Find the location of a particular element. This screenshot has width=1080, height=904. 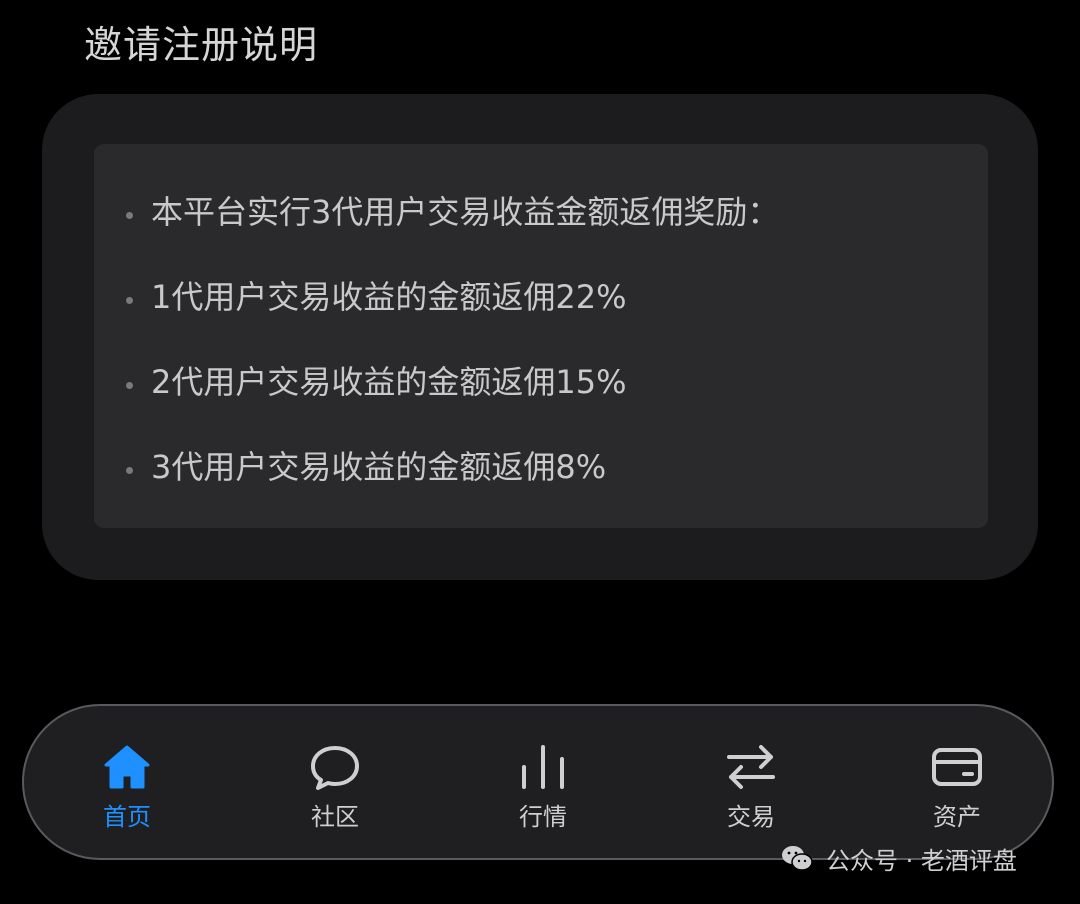

wallet-card-icon is located at coordinates (957, 767).